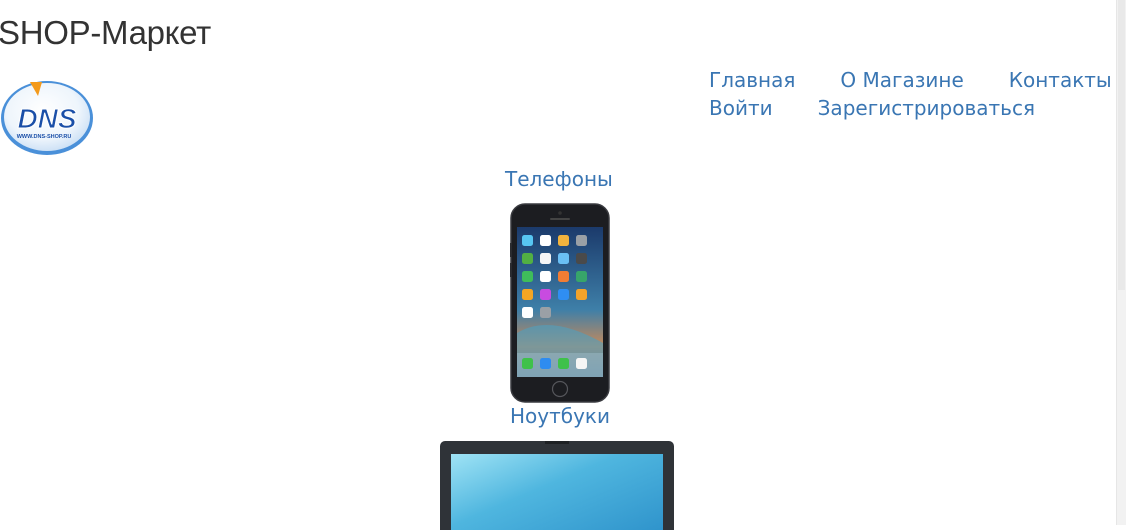 This screenshot has width=1126, height=530. I want to click on nav-row-auth: Войти Зарегистрироваться, so click(910, 108).